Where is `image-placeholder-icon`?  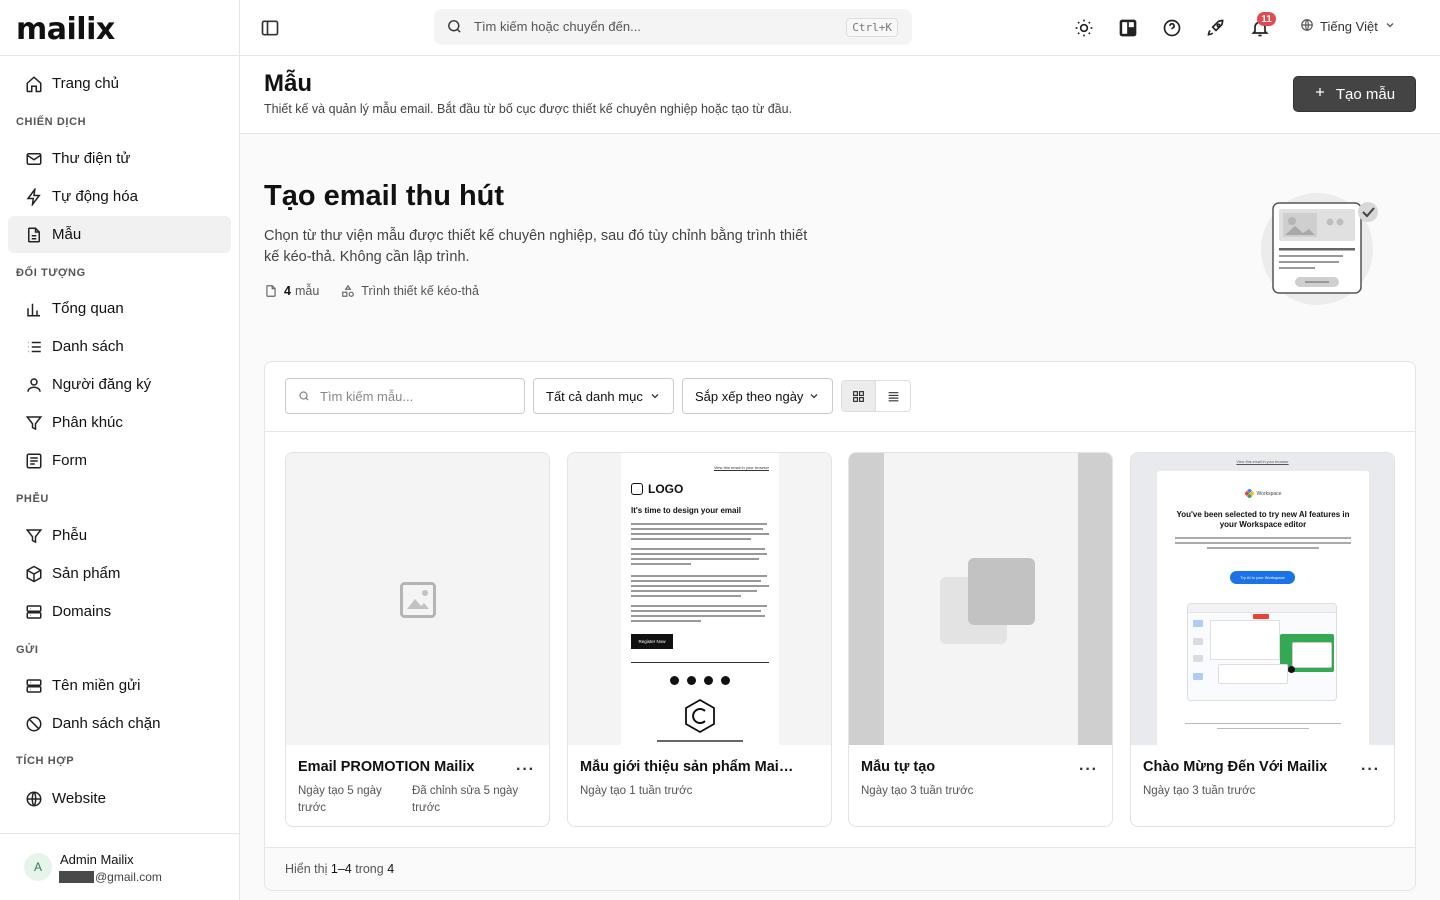
image-placeholder-icon is located at coordinates (418, 600).